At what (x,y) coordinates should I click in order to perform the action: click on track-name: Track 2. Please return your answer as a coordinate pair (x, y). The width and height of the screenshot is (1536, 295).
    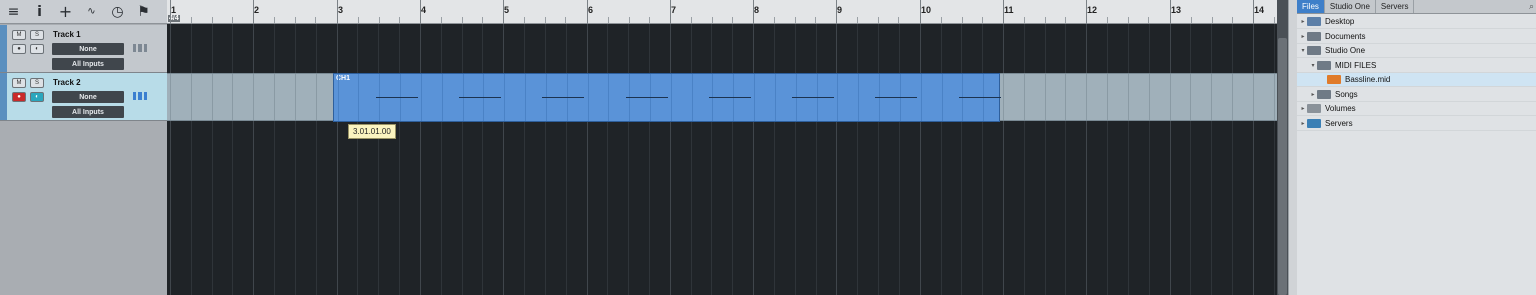
    Looking at the image, I should click on (67, 82).